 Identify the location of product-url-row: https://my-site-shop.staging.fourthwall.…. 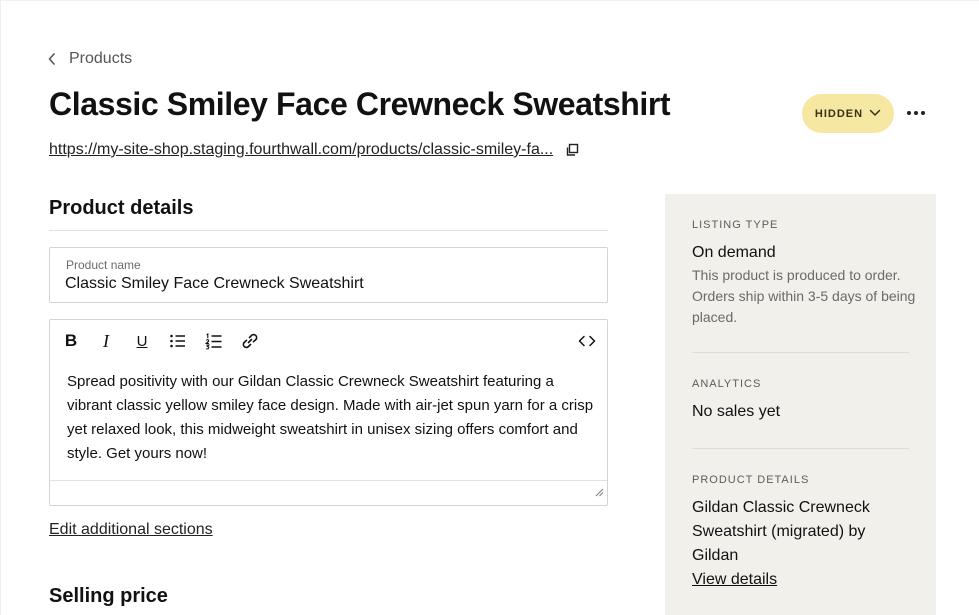
(314, 150).